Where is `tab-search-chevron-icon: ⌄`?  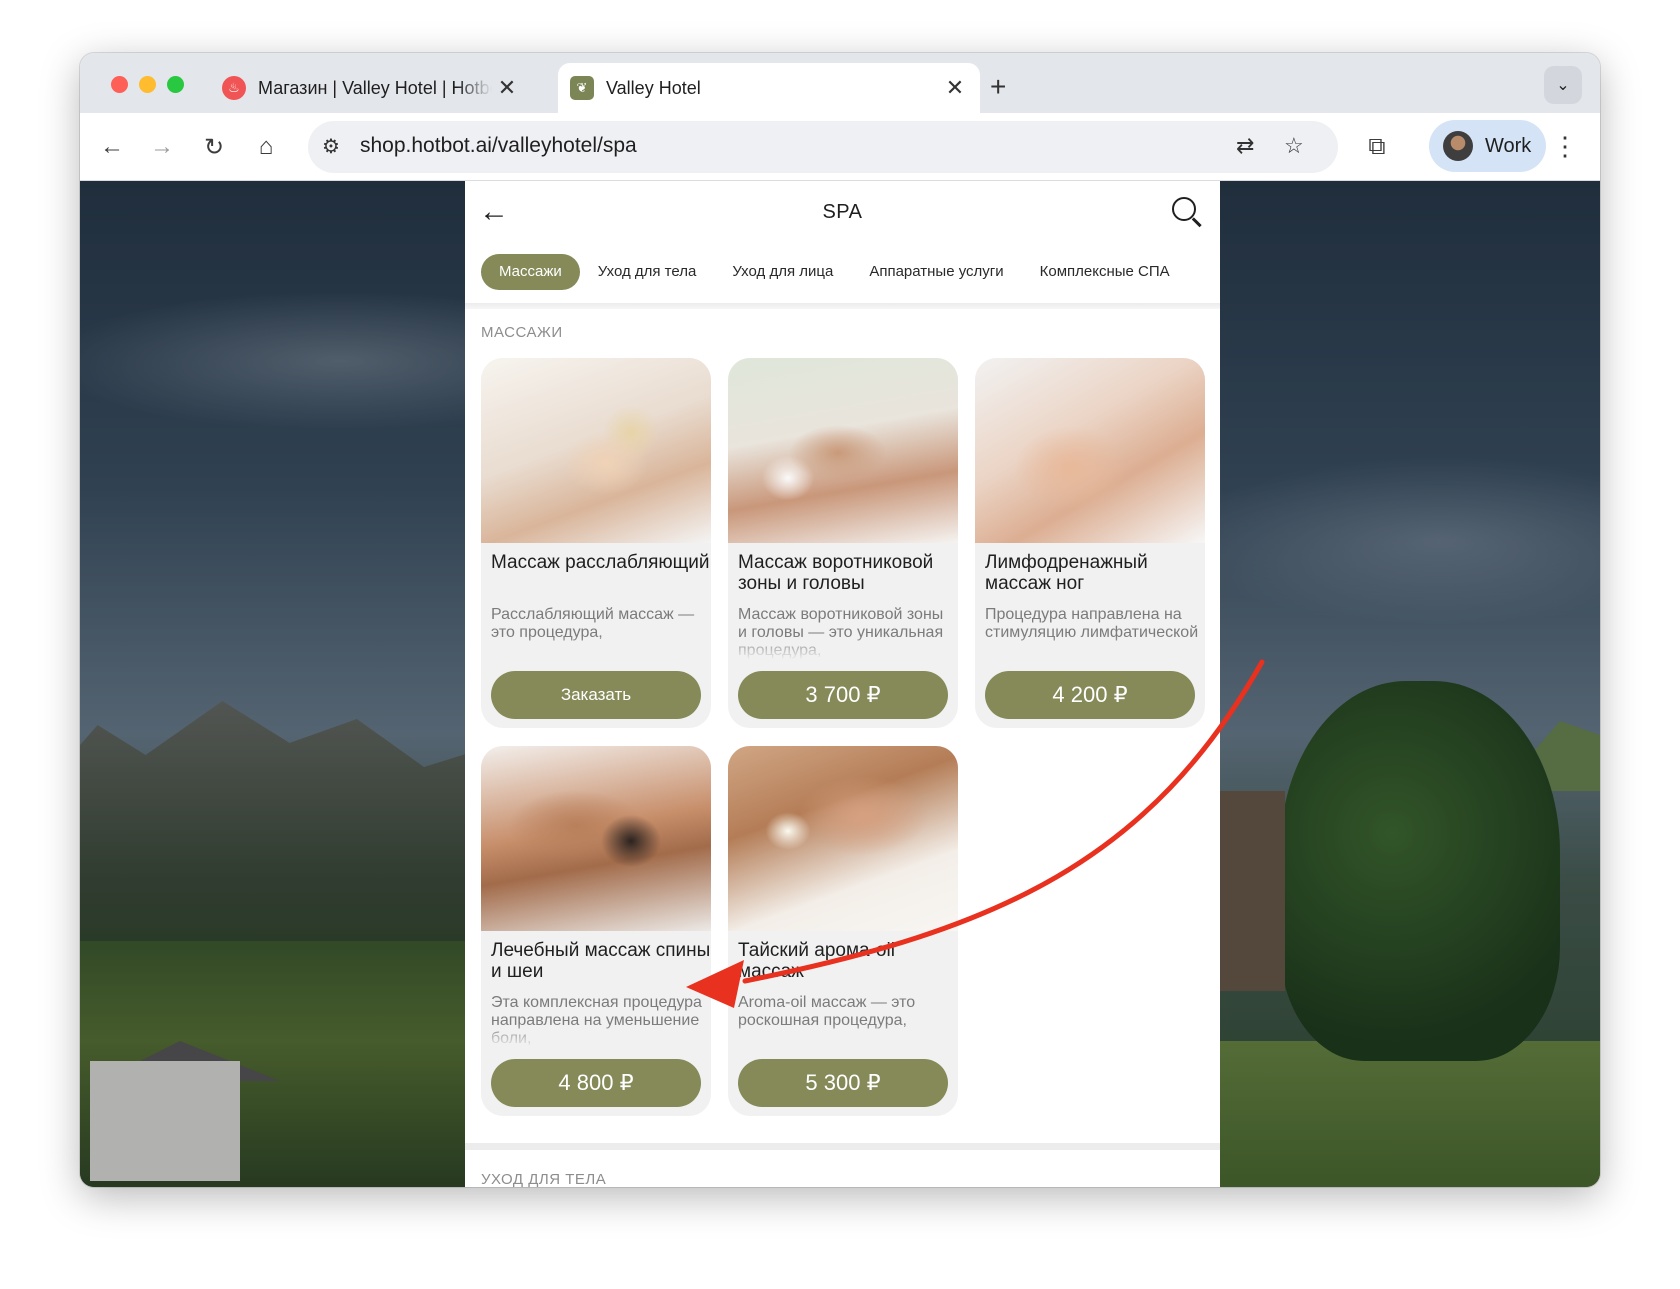
tab-search-chevron-icon: ⌄ is located at coordinates (1563, 85).